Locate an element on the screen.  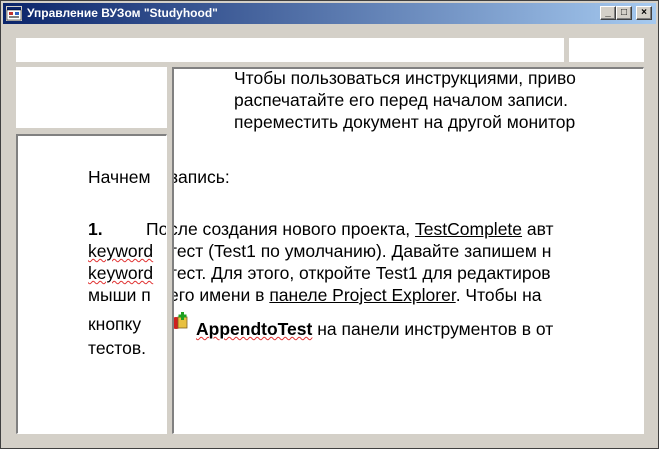
step-number: 1. is located at coordinates (95, 229).